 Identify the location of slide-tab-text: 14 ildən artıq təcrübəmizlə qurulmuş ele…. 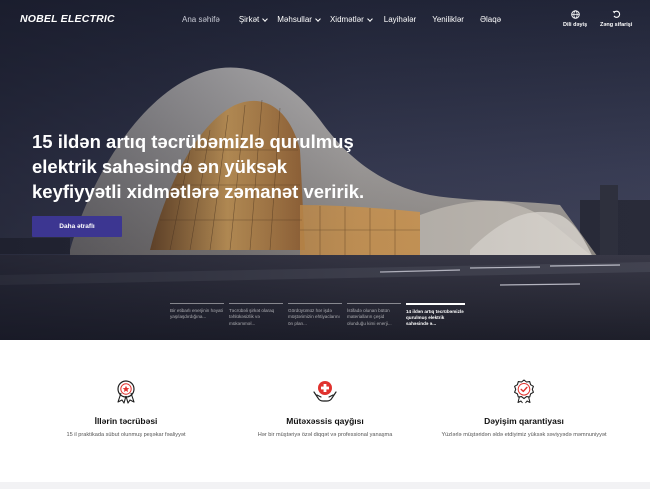
(435, 317).